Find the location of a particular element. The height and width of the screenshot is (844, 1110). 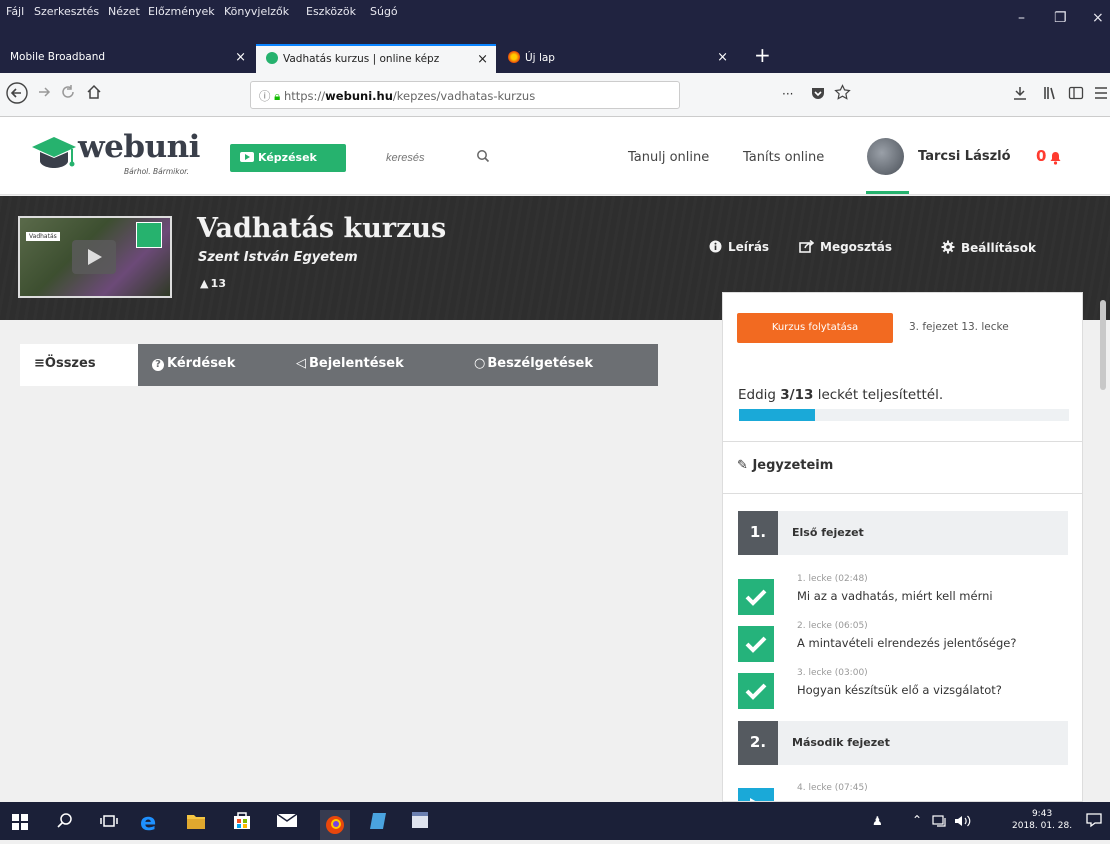

chapter-header: 2. Második fejezet is located at coordinates (903, 743).